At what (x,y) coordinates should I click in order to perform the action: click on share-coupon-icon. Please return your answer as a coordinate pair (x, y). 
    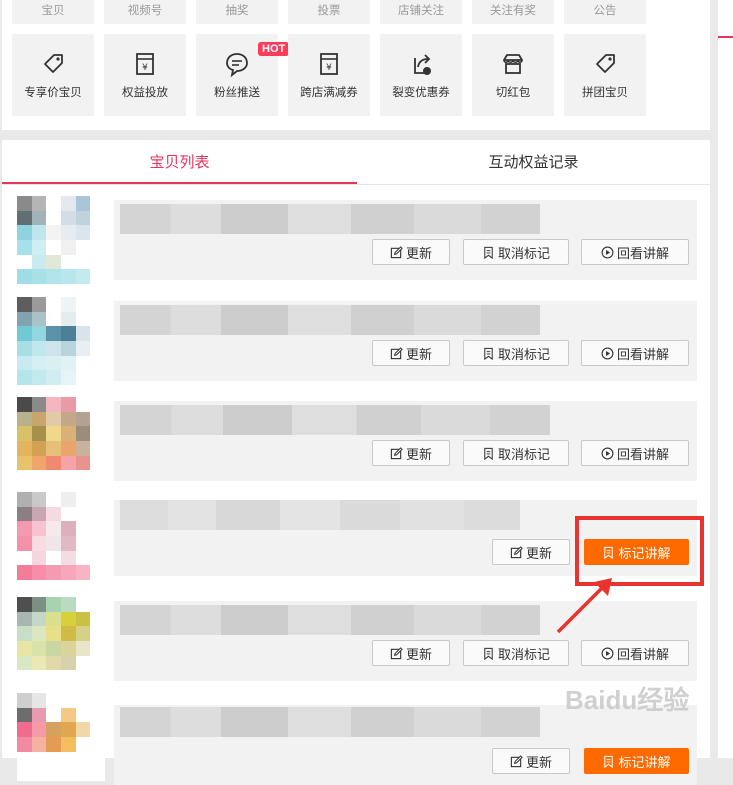
    Looking at the image, I should click on (422, 64).